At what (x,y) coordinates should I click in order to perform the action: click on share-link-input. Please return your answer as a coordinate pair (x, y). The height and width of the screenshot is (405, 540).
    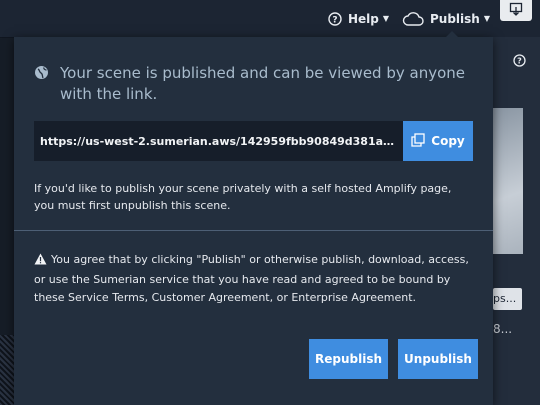
    Looking at the image, I should click on (218, 141).